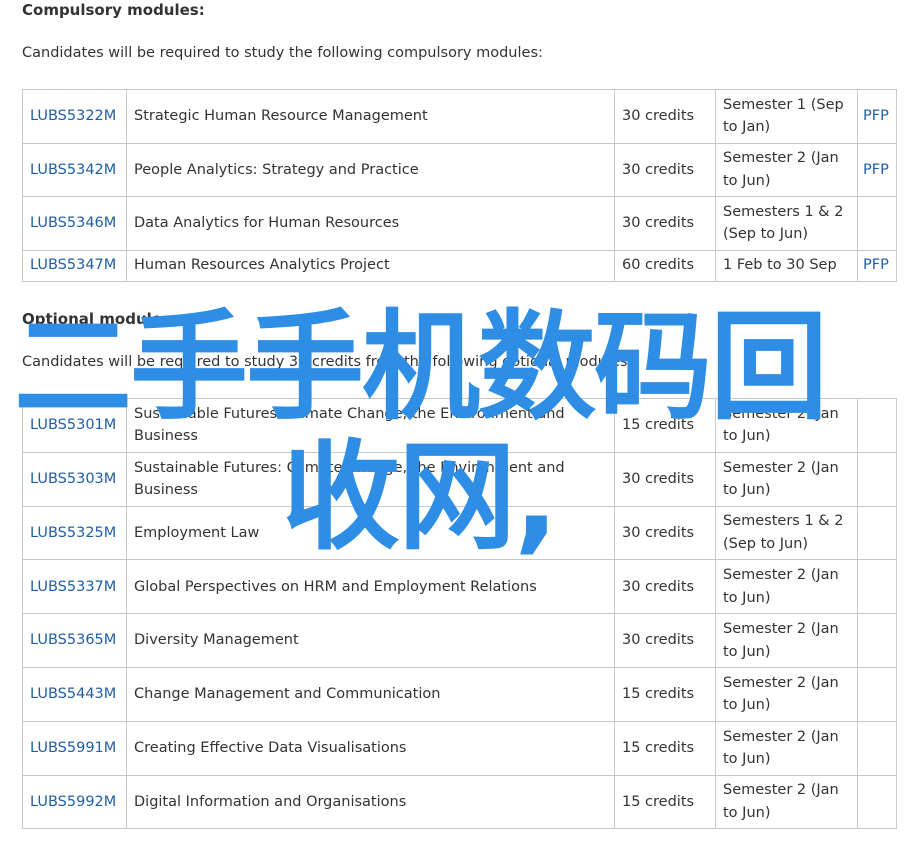  I want to click on module-code-cell: LUBS5992M, so click(74, 802).